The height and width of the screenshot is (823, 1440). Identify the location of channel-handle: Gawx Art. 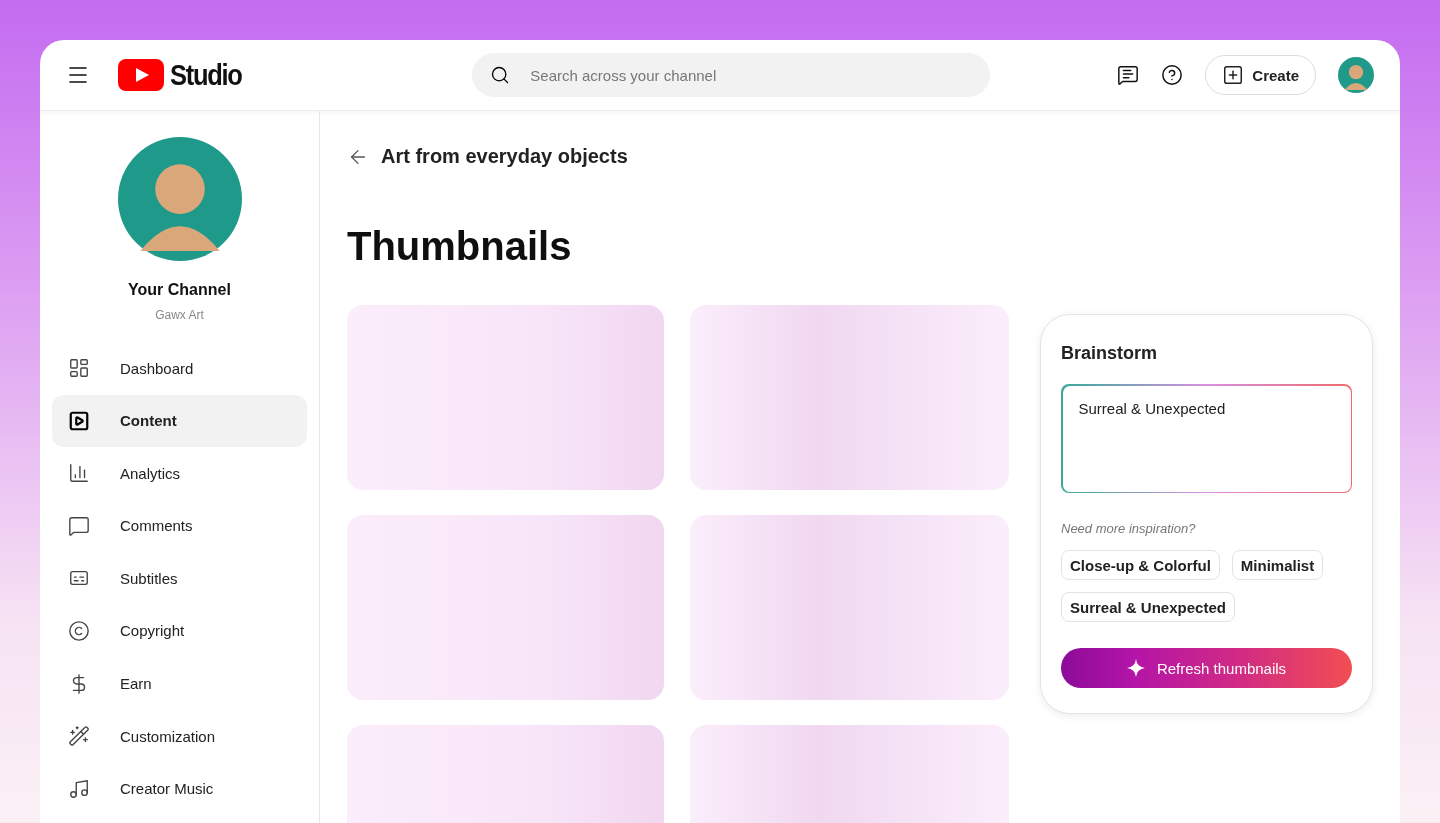
(179, 315).